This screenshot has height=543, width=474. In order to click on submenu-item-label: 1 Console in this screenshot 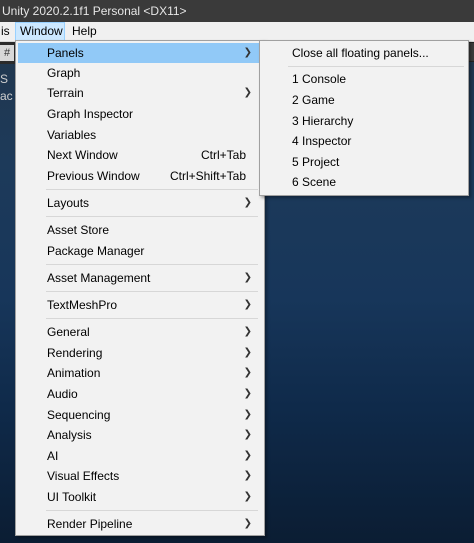, I will do `click(319, 79)`.